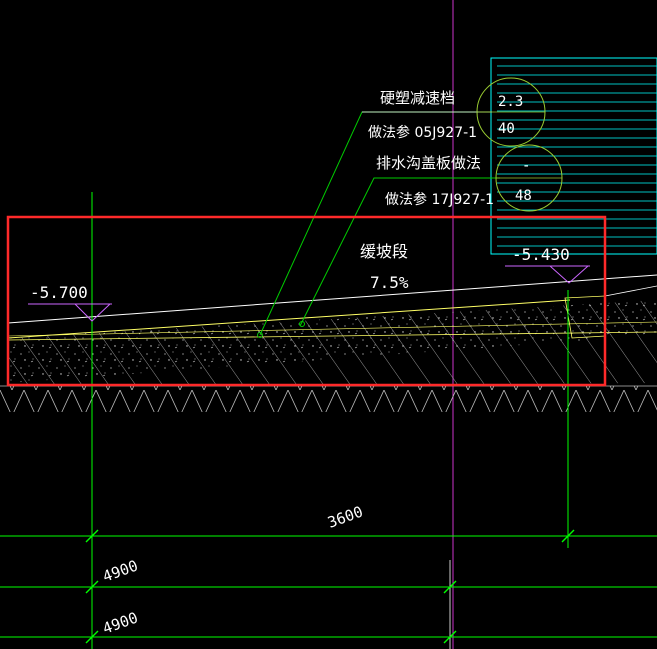 This screenshot has width=657, height=649. Describe the element at coordinates (506, 129) in the screenshot. I see `callout-upper-bottom: 40` at that location.